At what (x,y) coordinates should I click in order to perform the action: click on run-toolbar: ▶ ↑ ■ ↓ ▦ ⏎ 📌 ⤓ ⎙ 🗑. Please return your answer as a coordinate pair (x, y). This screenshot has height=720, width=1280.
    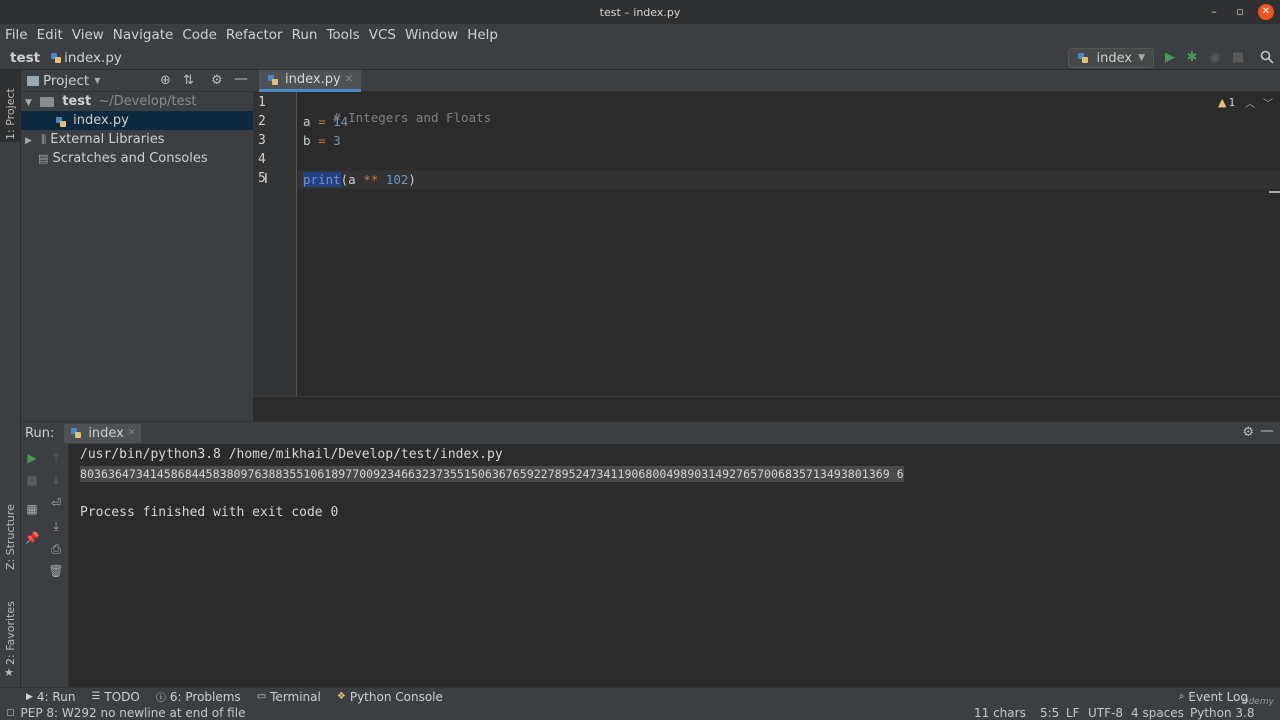
    Looking at the image, I should click on (45, 565).